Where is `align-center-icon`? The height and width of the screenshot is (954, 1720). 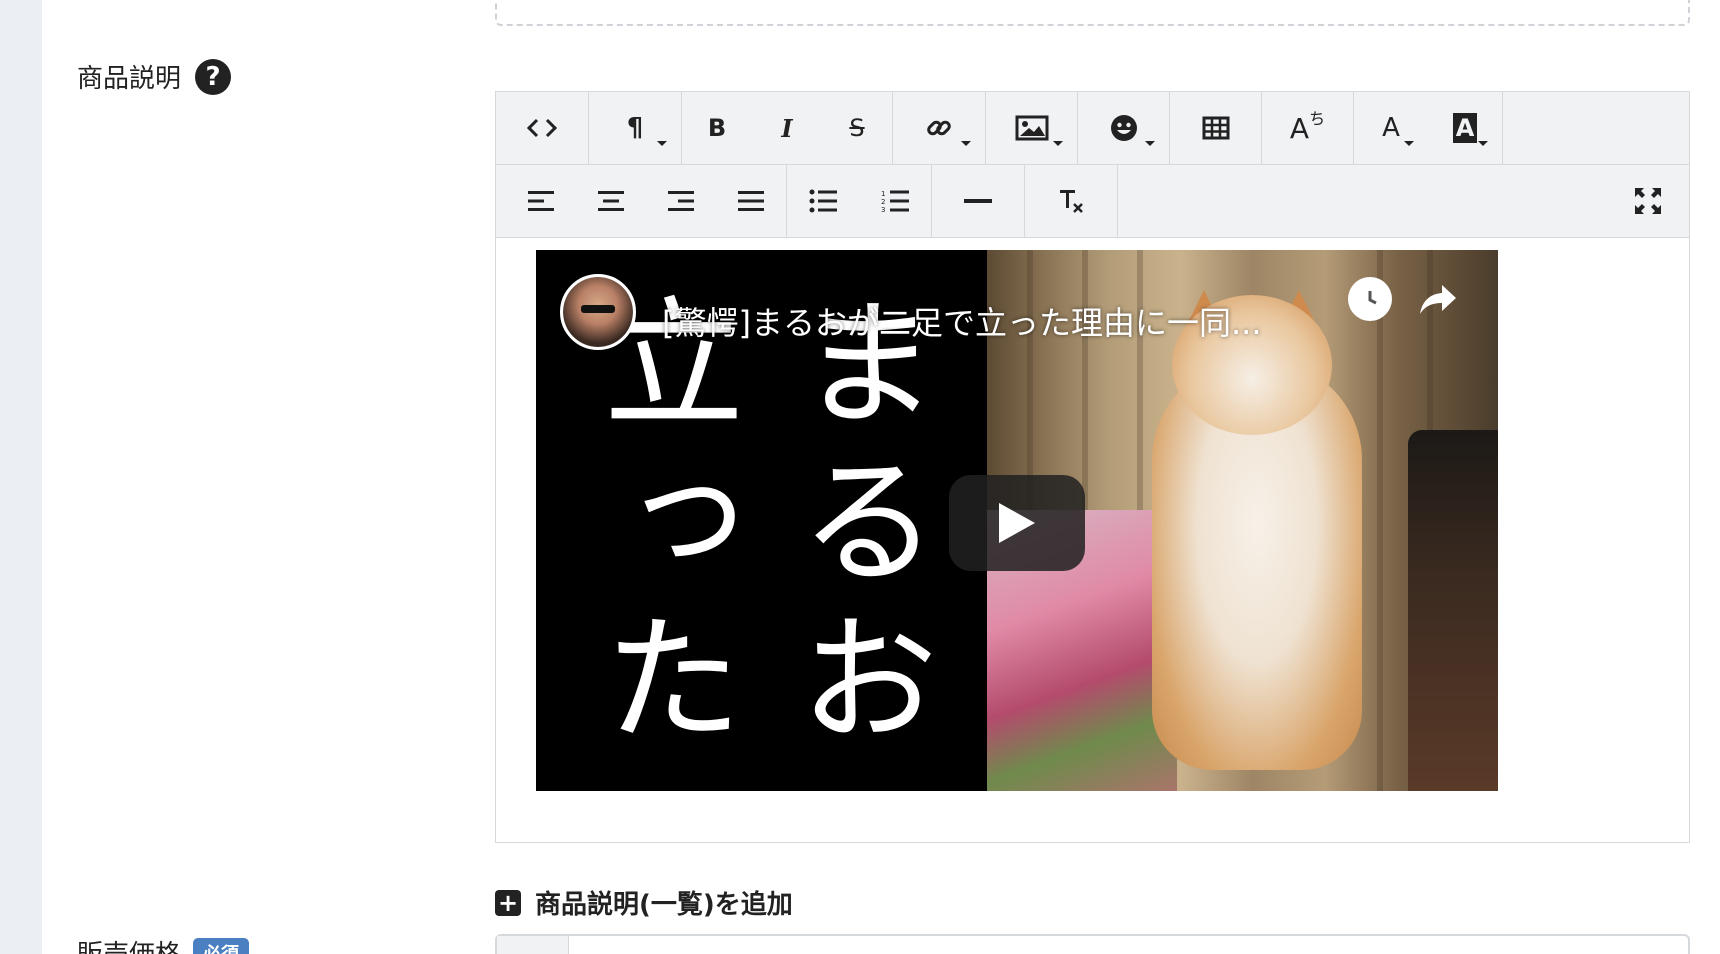
align-center-icon is located at coordinates (611, 201).